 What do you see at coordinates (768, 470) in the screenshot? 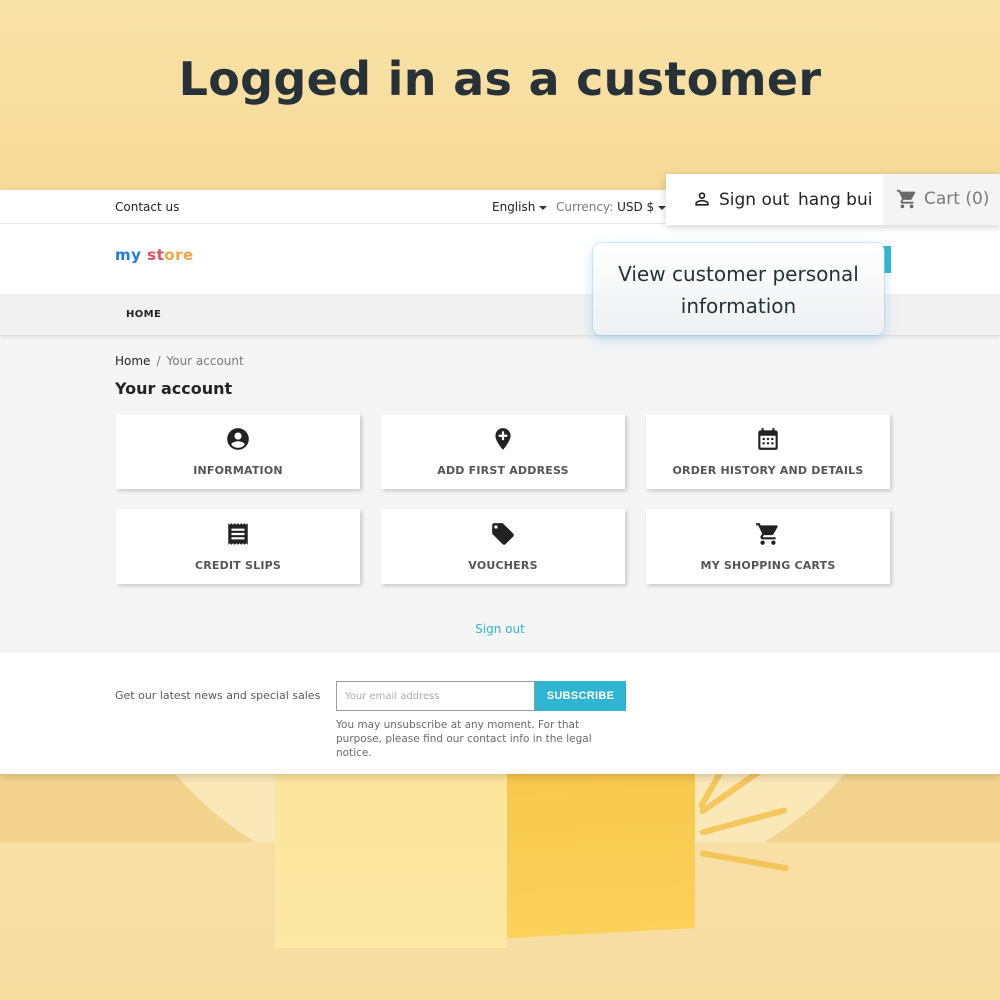
I see `tile-label: ORDER HISTORY AND DETAILS` at bounding box center [768, 470].